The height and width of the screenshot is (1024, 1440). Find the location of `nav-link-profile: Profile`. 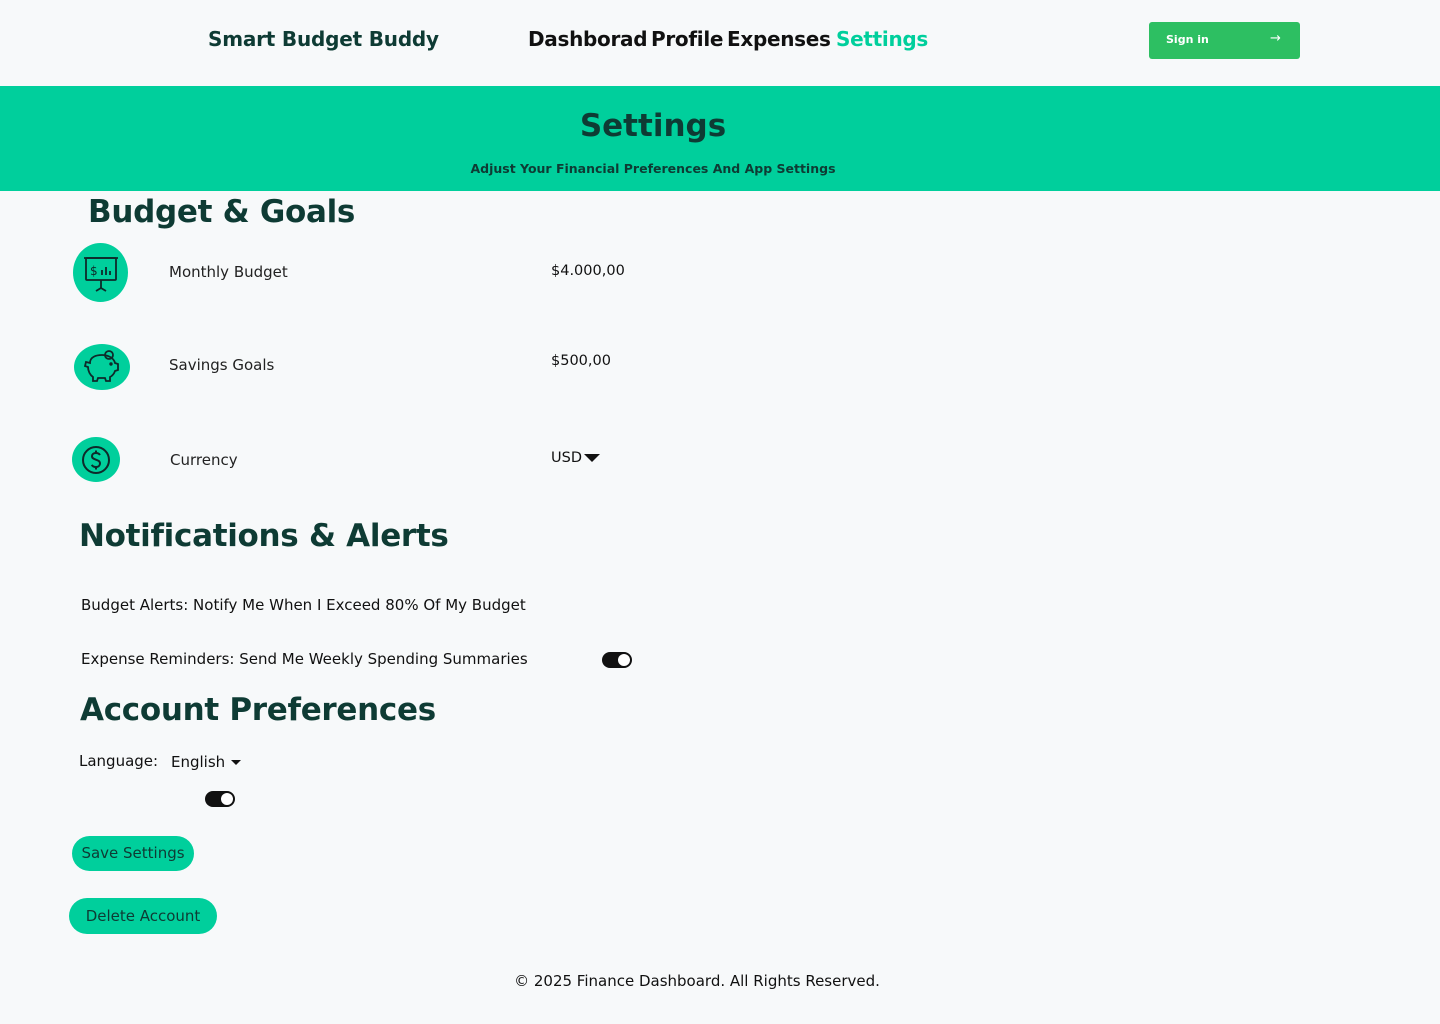

nav-link-profile: Profile is located at coordinates (687, 39).